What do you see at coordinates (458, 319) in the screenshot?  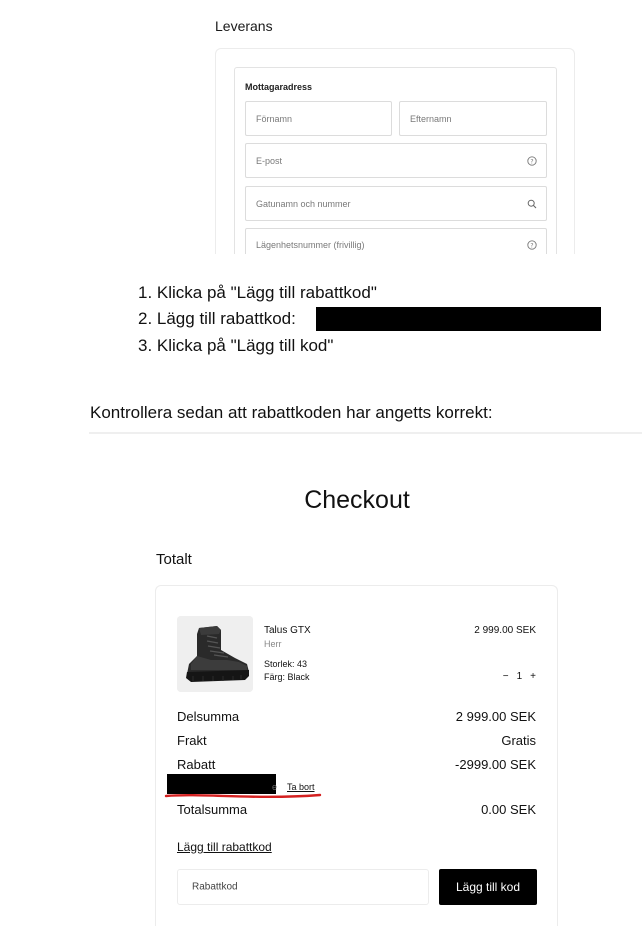 I see `redacted-discount-code` at bounding box center [458, 319].